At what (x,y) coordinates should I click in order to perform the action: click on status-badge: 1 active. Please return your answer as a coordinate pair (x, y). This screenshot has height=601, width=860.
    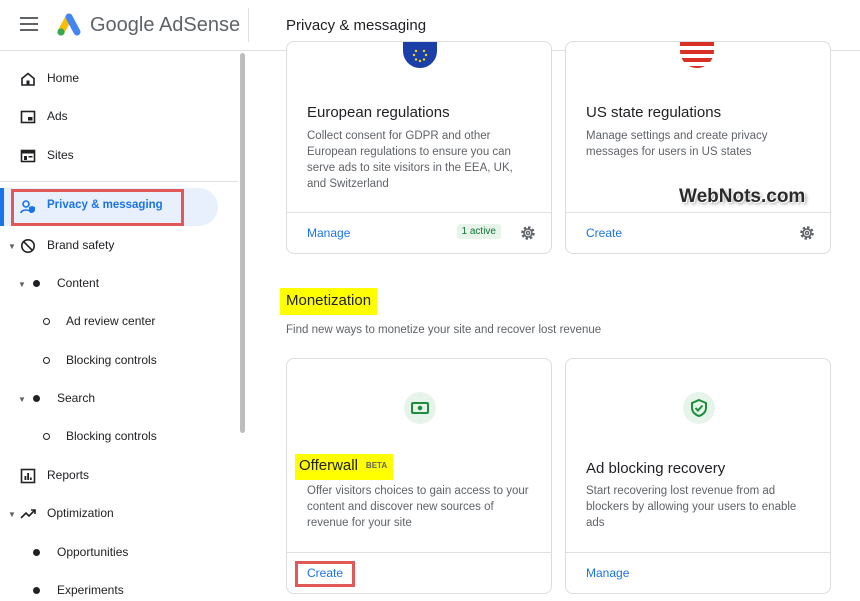
    Looking at the image, I should click on (478, 231).